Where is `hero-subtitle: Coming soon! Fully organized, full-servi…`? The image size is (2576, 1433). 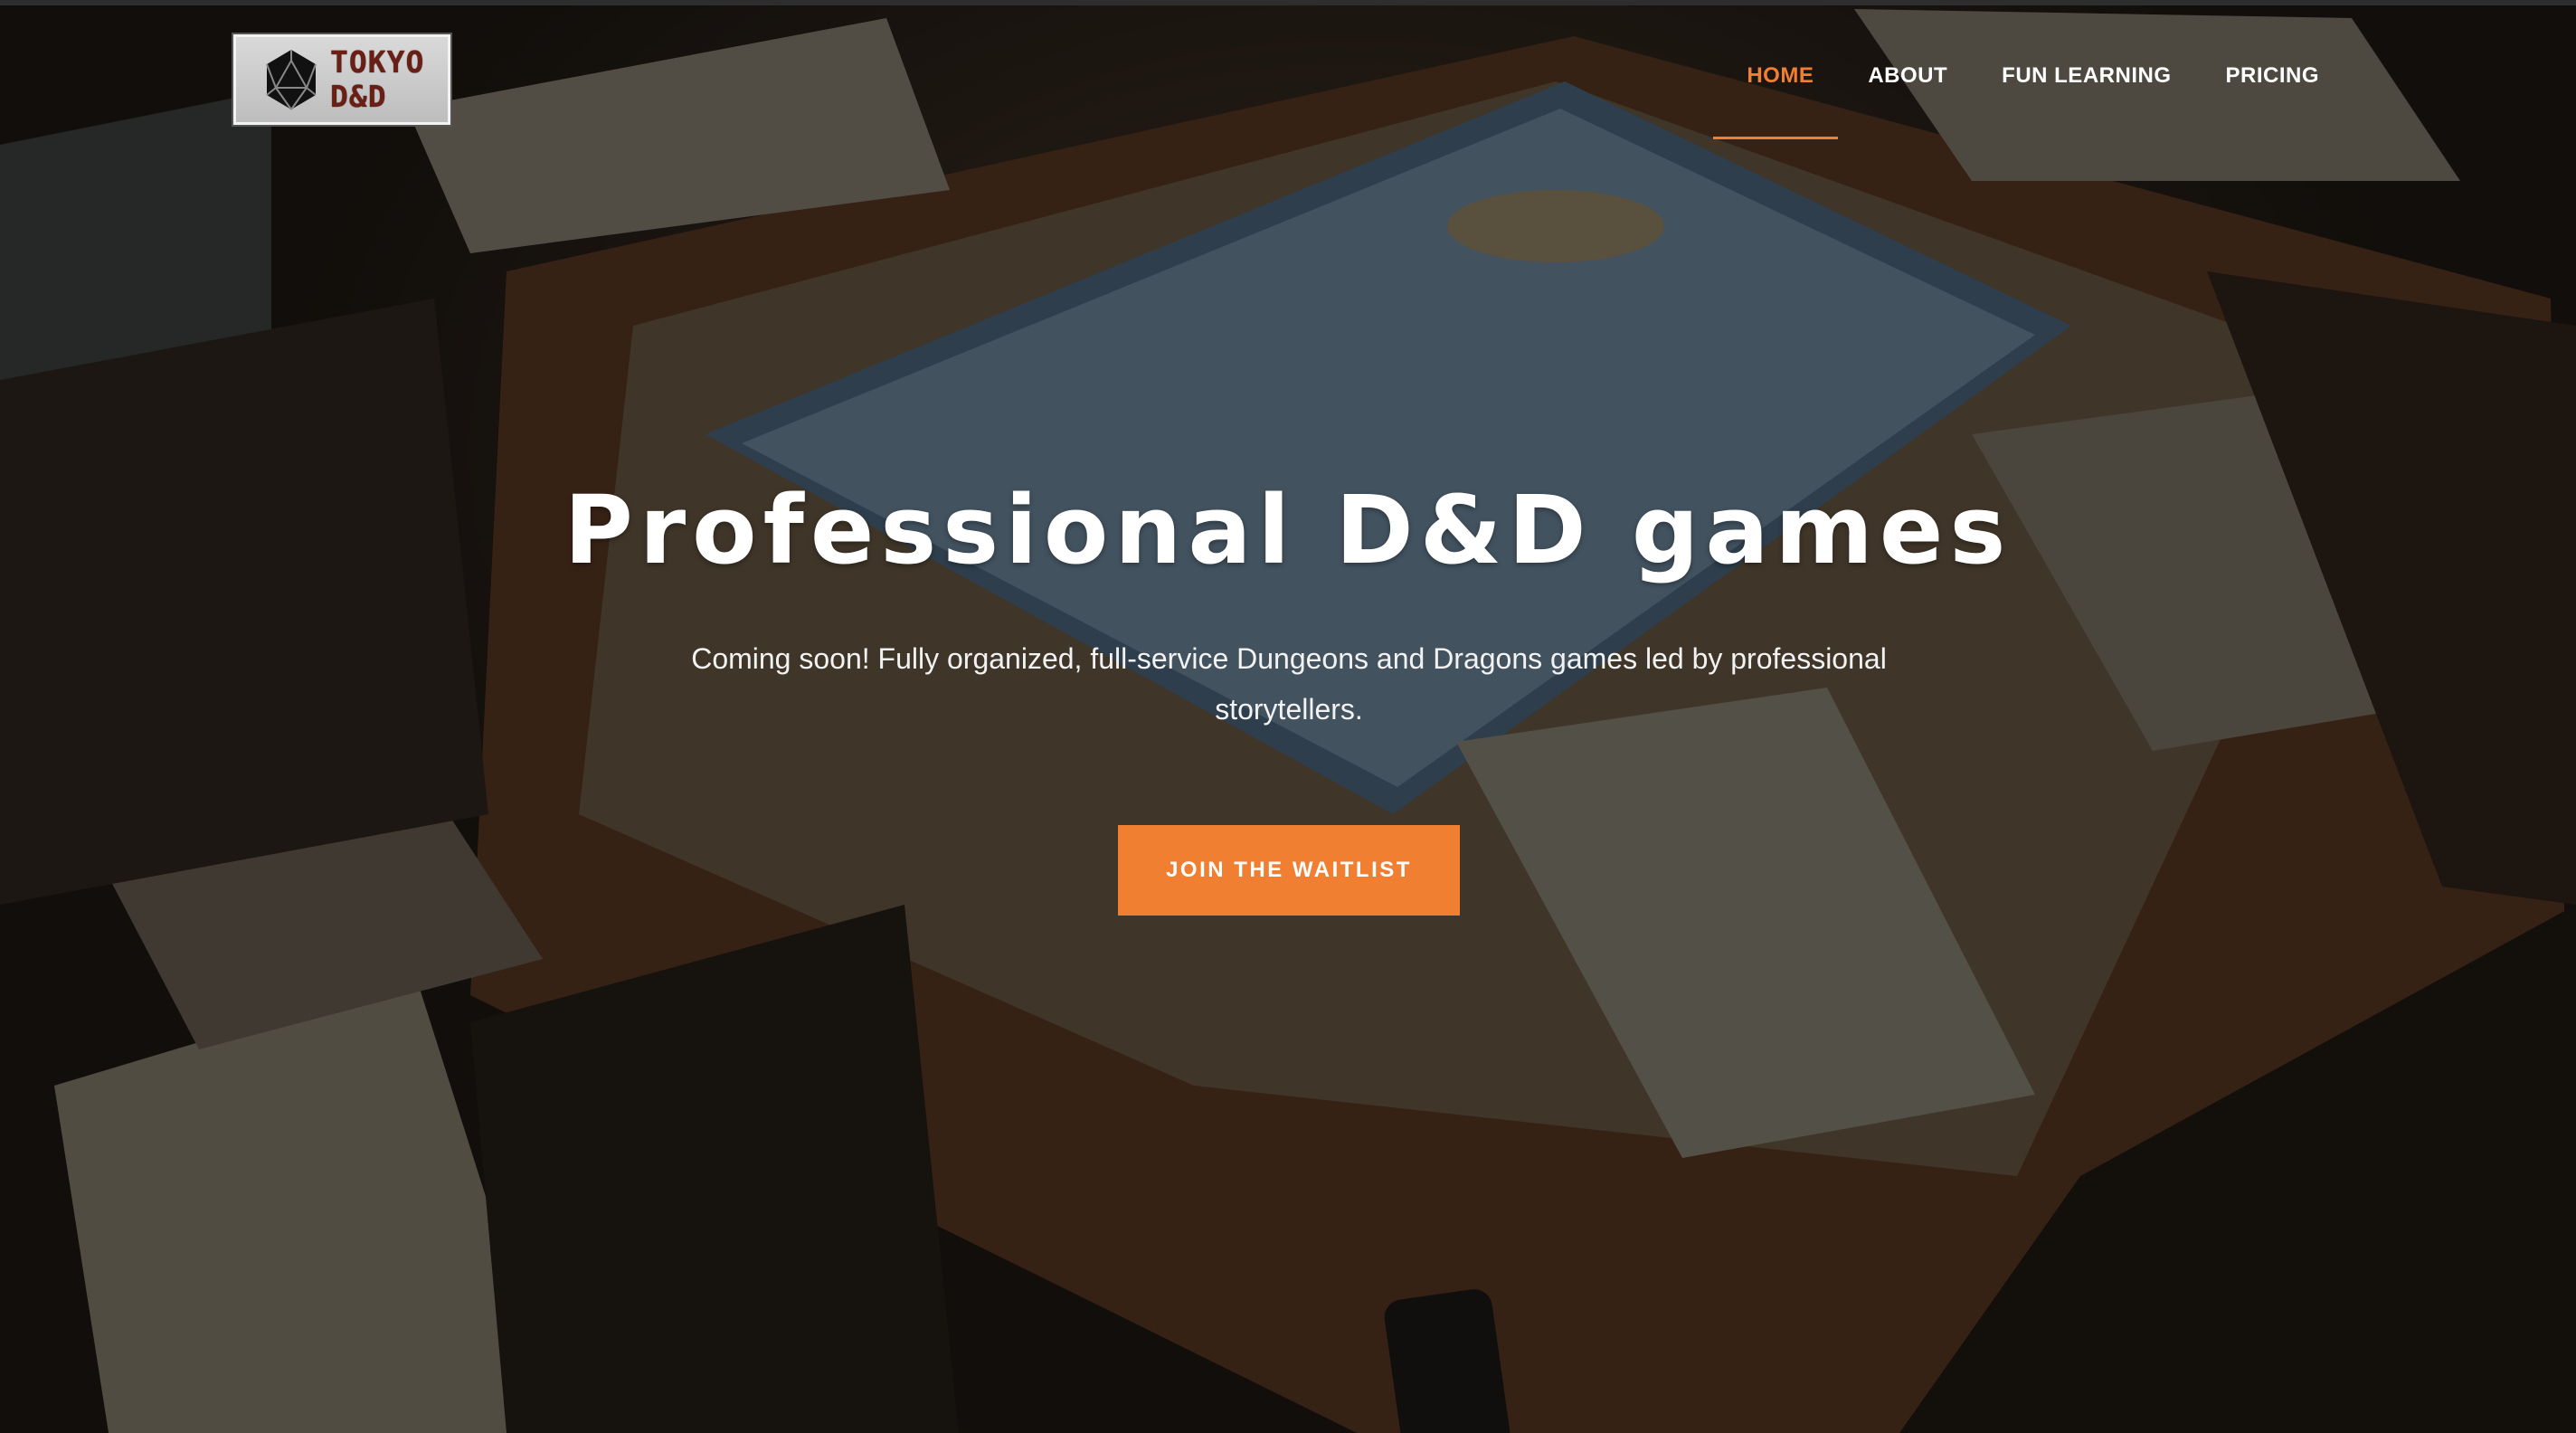
hero-subtitle: Coming soon! Fully organized, full-servi… is located at coordinates (1289, 684).